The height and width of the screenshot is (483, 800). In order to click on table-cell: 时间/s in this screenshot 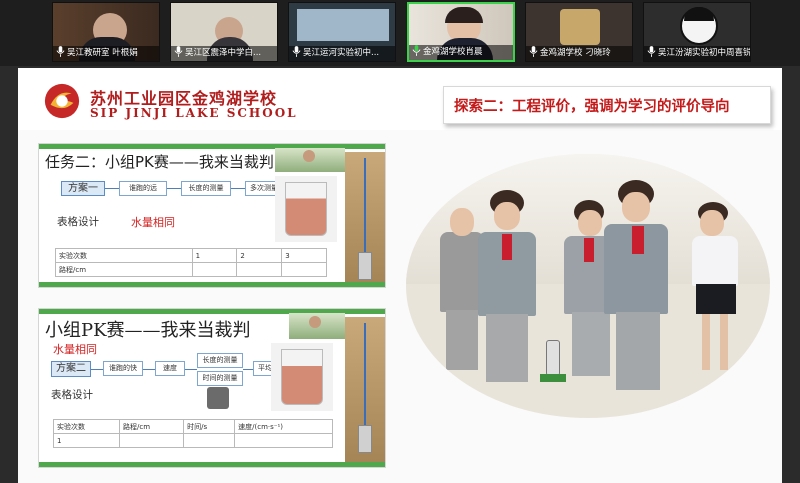, I will do `click(209, 426)`.